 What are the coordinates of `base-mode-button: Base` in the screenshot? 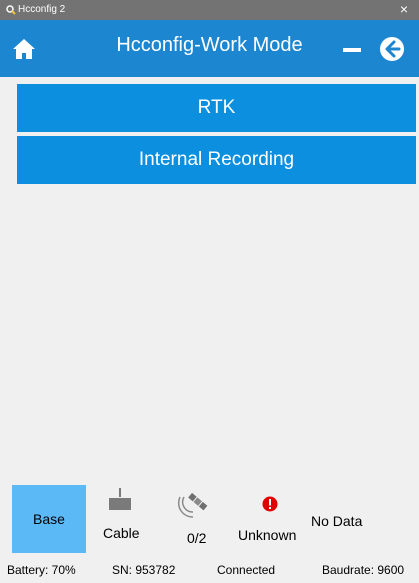 It's located at (49, 519).